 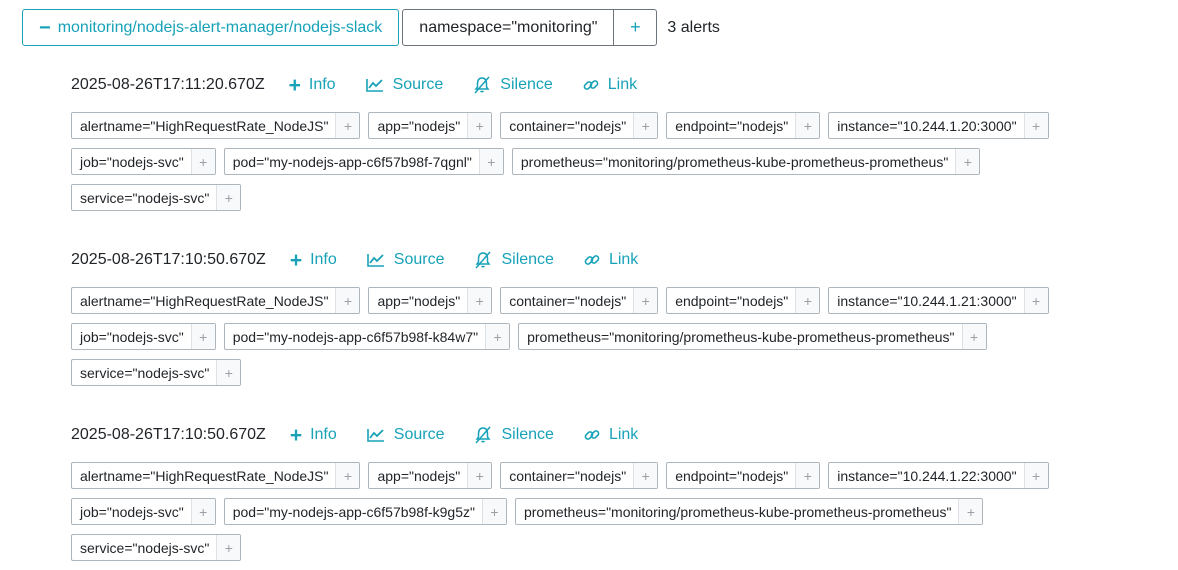 I want to click on label-chip: pod="my-nodejs-app-c6f57b98f-k9g5z" +, so click(x=365, y=511).